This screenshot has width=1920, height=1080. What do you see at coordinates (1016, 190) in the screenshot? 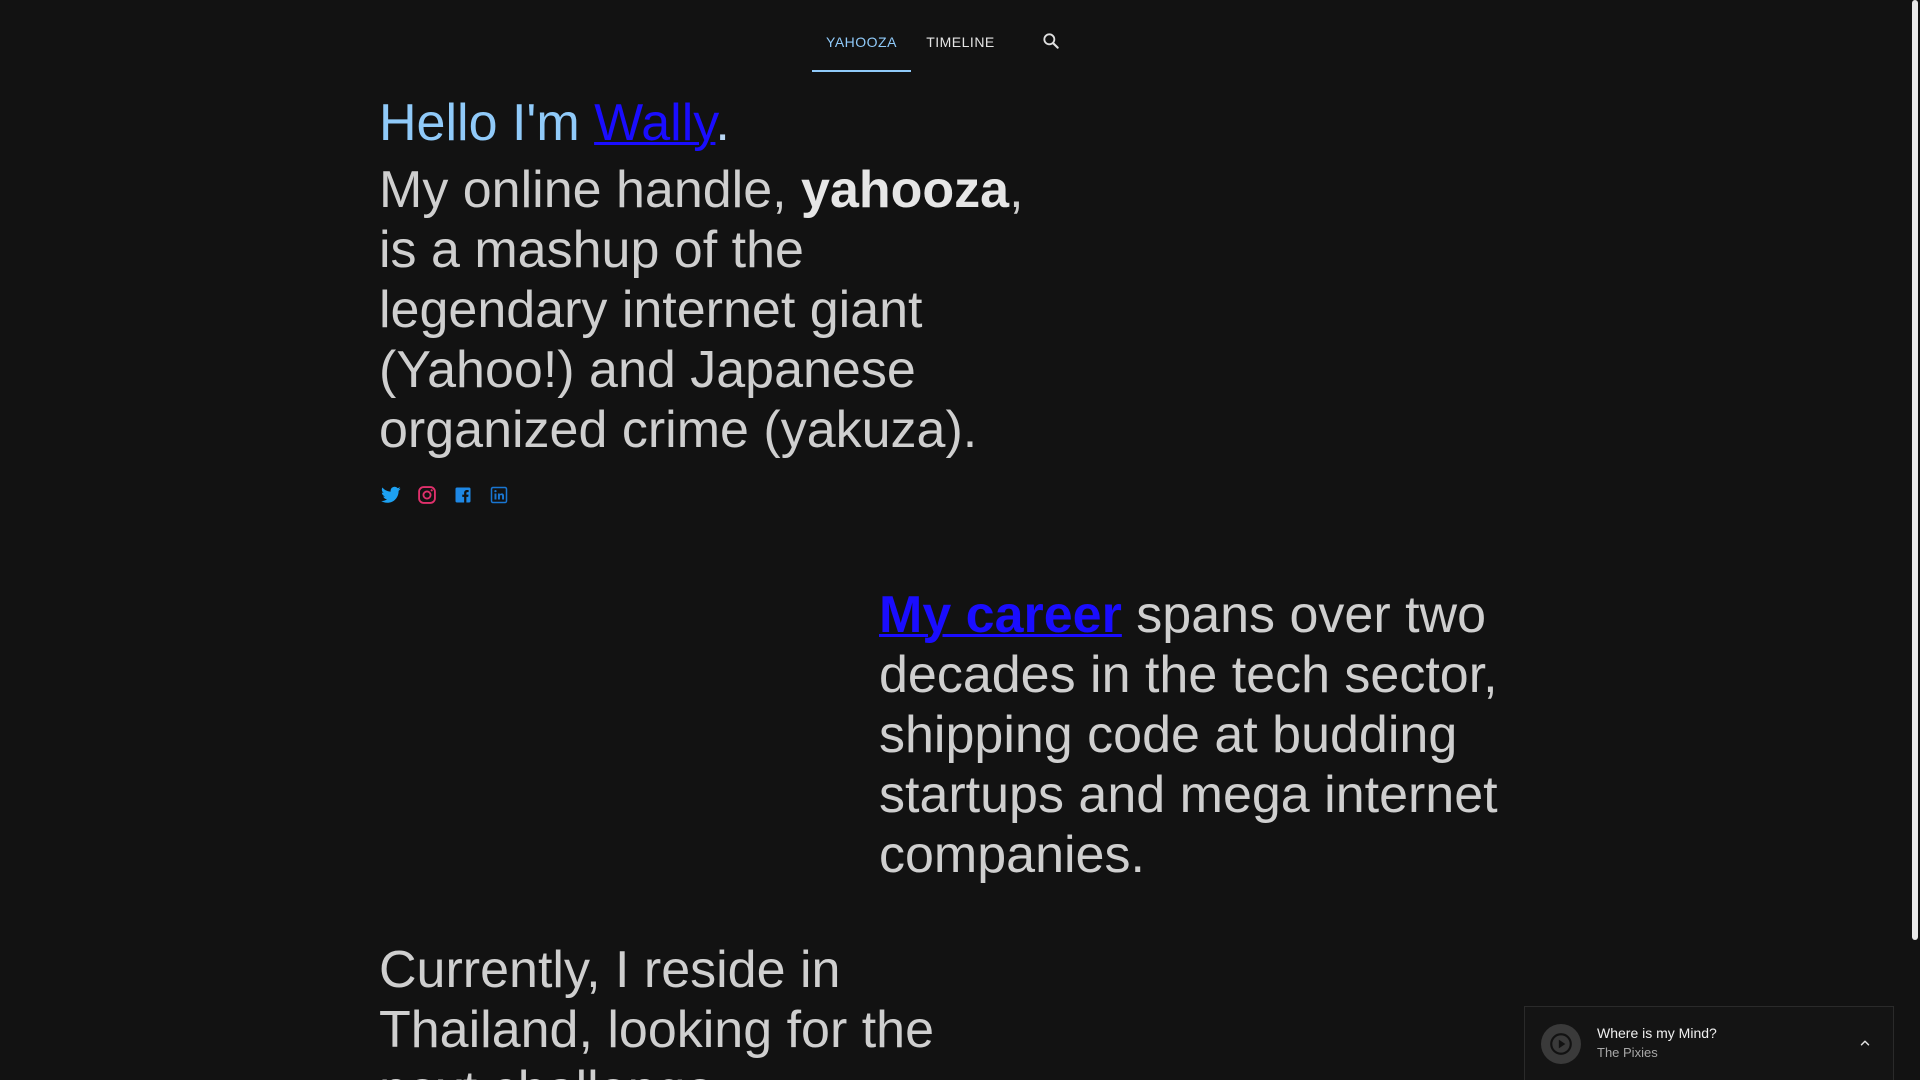
I see `bio-text-part2: ,` at bounding box center [1016, 190].